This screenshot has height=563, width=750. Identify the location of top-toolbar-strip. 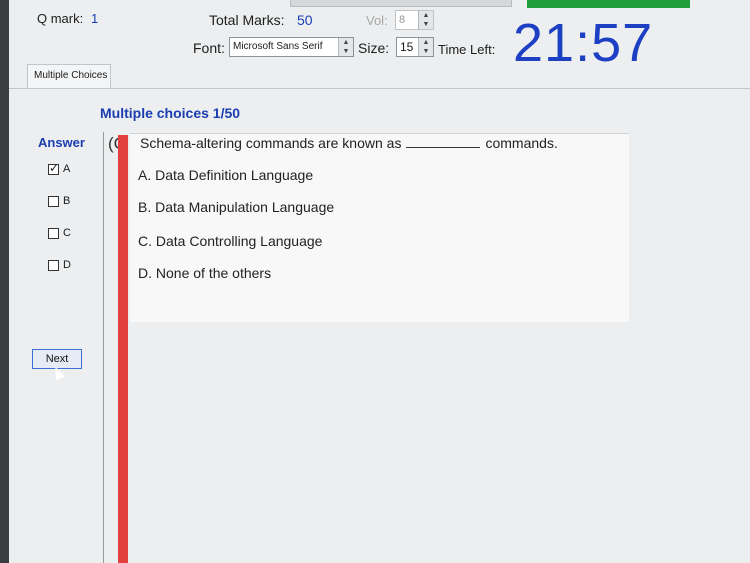
(401, 3).